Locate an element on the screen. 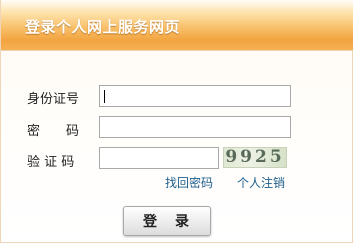 The image size is (353, 243). password-field is located at coordinates (195, 127).